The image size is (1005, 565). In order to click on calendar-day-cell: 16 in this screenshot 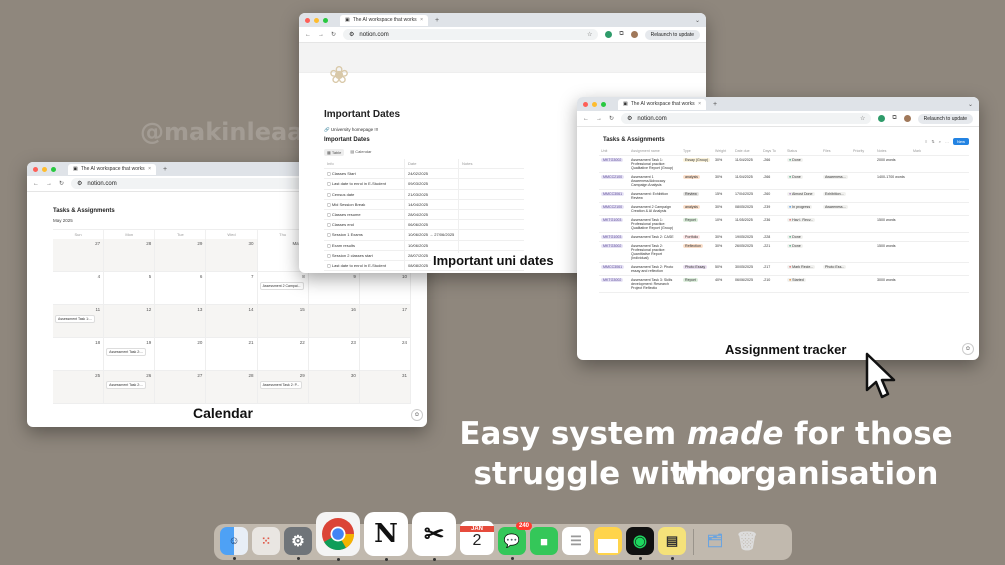, I will do `click(334, 321)`.